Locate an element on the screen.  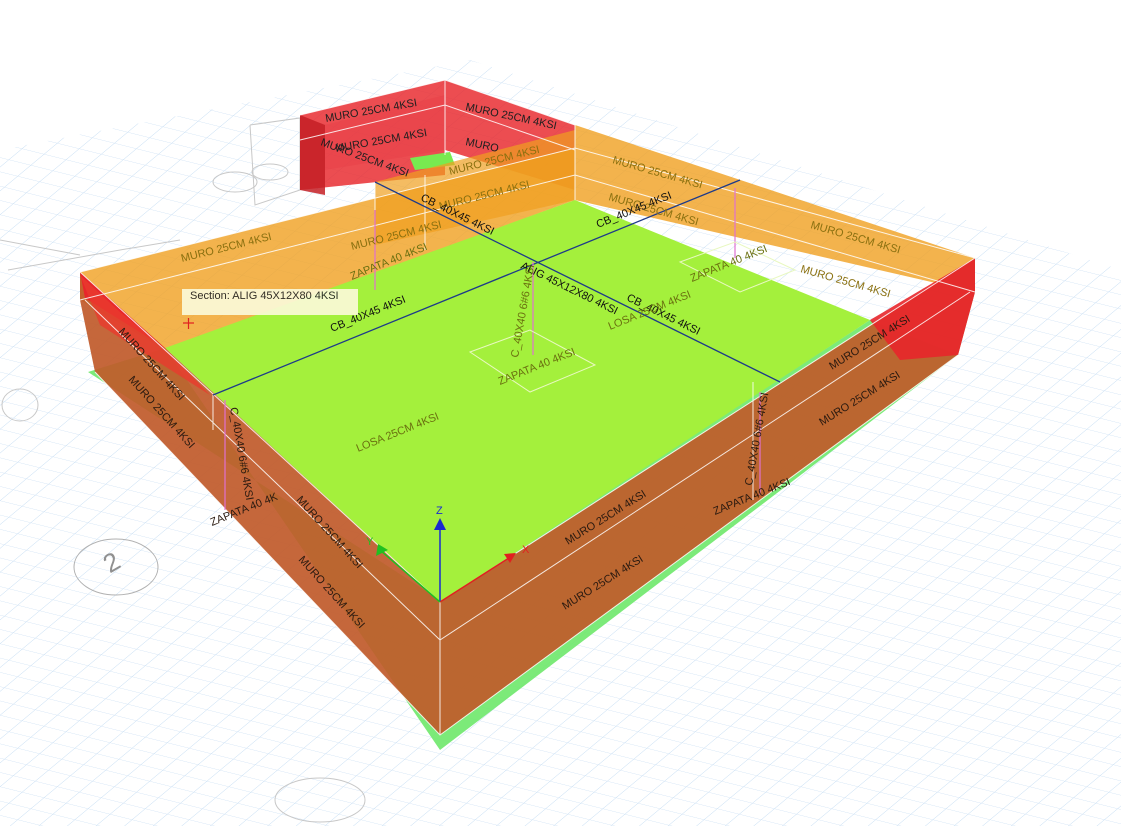
tooltip-text: Section: ALIG 45X12X80 4KSI is located at coordinates (264, 296).